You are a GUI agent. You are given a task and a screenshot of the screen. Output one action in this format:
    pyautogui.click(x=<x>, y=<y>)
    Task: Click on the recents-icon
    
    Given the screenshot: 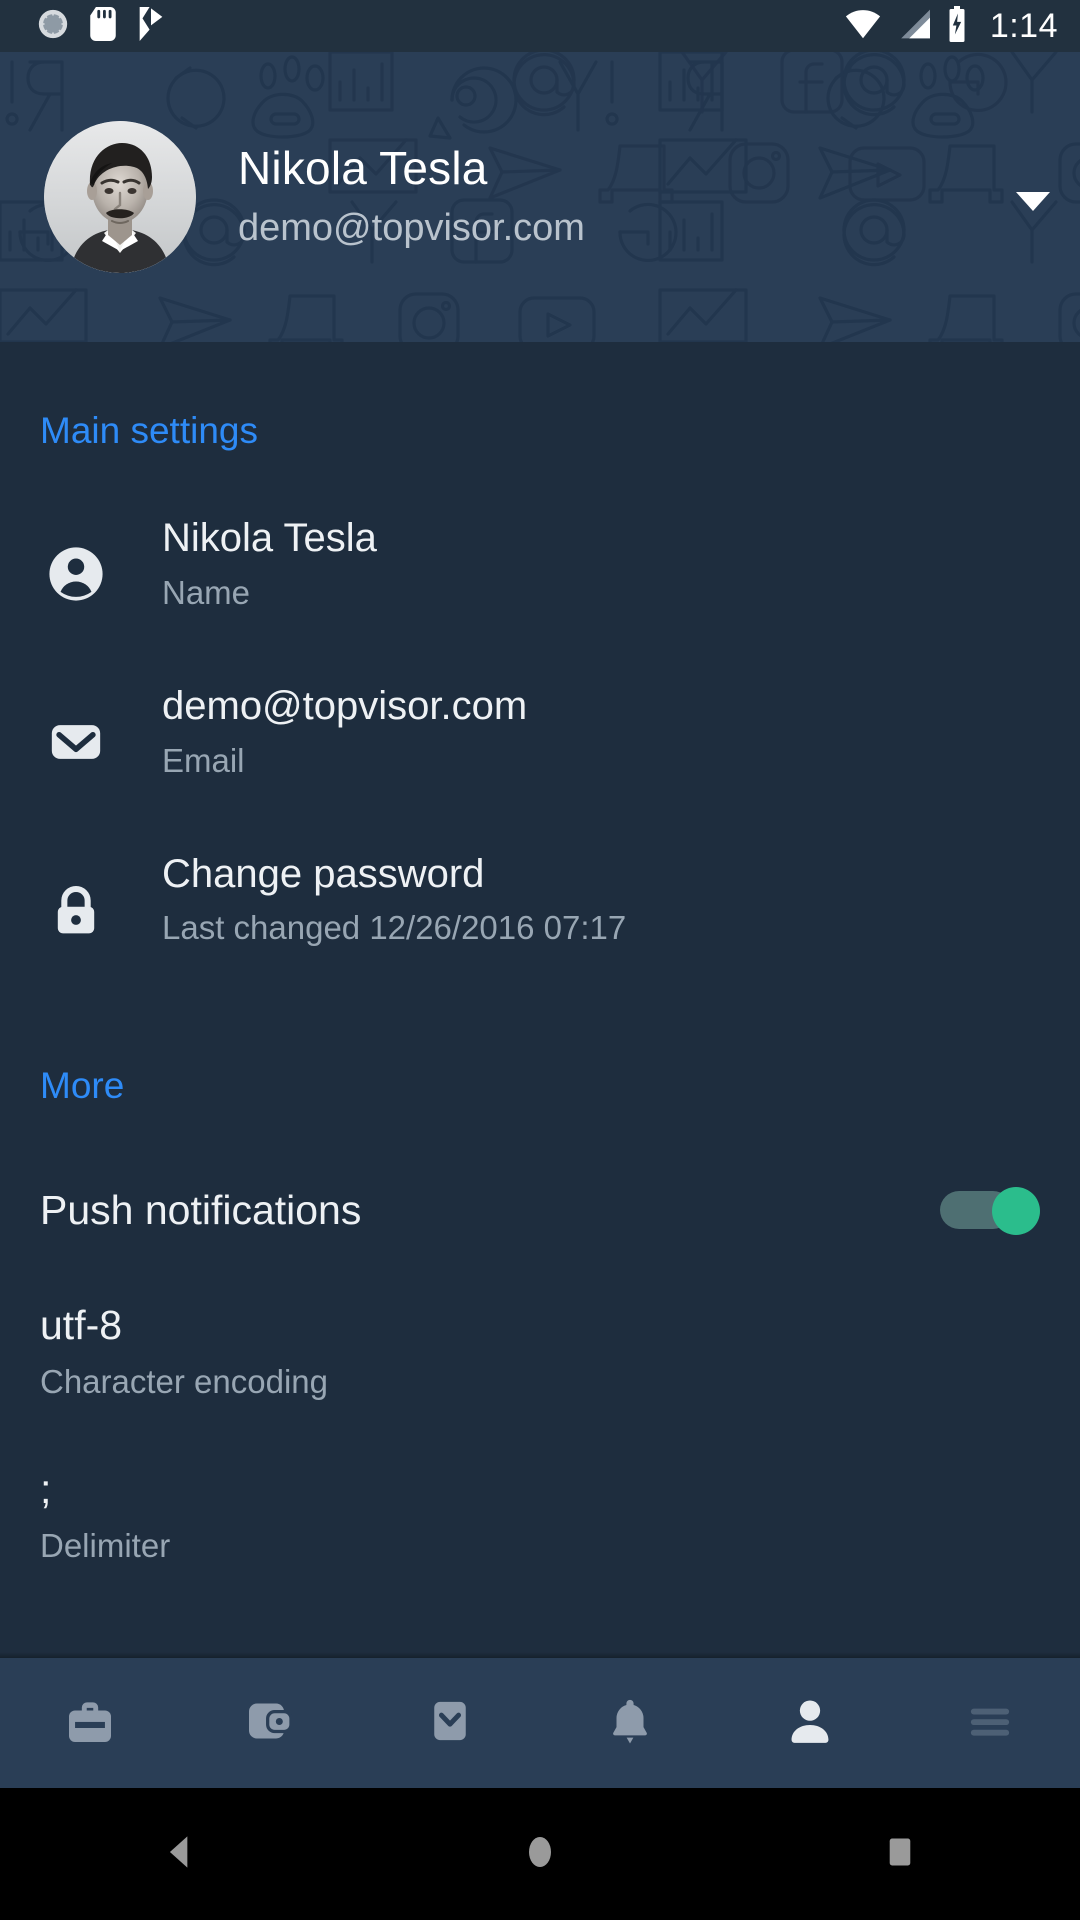 What is the action you would take?
    pyautogui.click(x=900, y=1854)
    